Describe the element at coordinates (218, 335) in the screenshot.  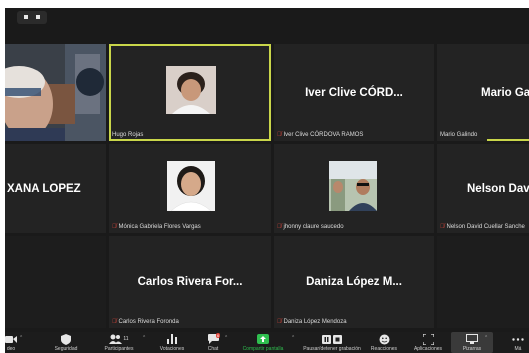
I see `chat-badge: 6` at that location.